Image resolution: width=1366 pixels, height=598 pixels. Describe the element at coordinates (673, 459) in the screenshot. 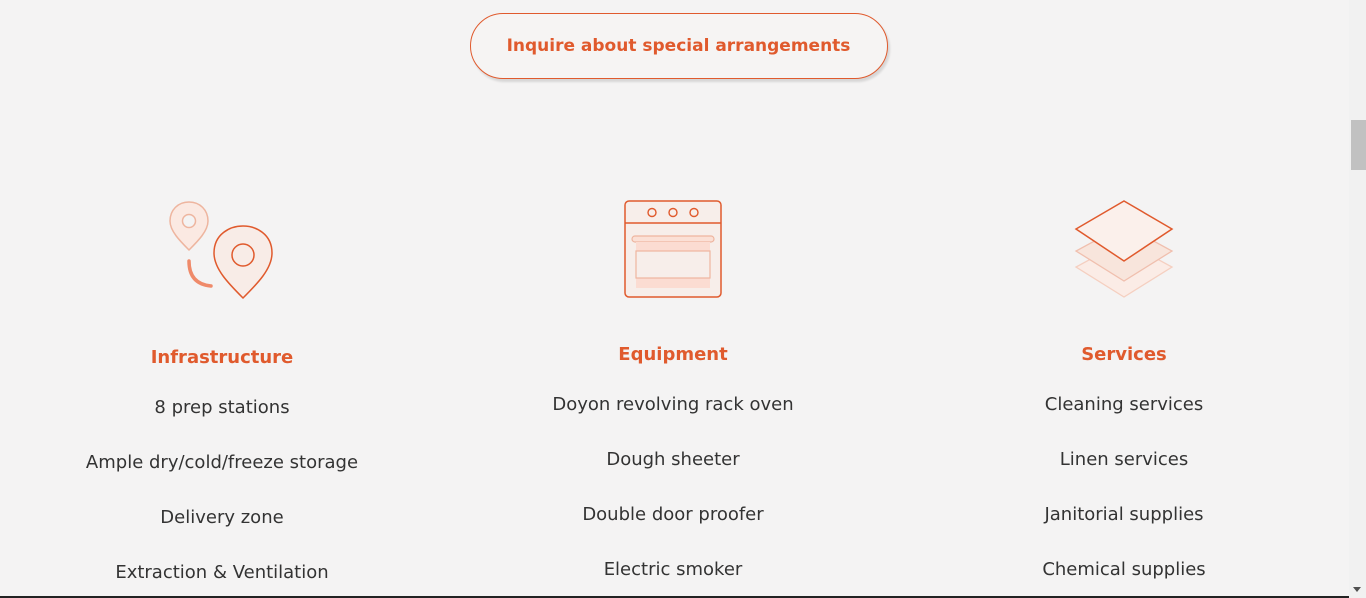

I see `list-item: Dough sheeter` at that location.